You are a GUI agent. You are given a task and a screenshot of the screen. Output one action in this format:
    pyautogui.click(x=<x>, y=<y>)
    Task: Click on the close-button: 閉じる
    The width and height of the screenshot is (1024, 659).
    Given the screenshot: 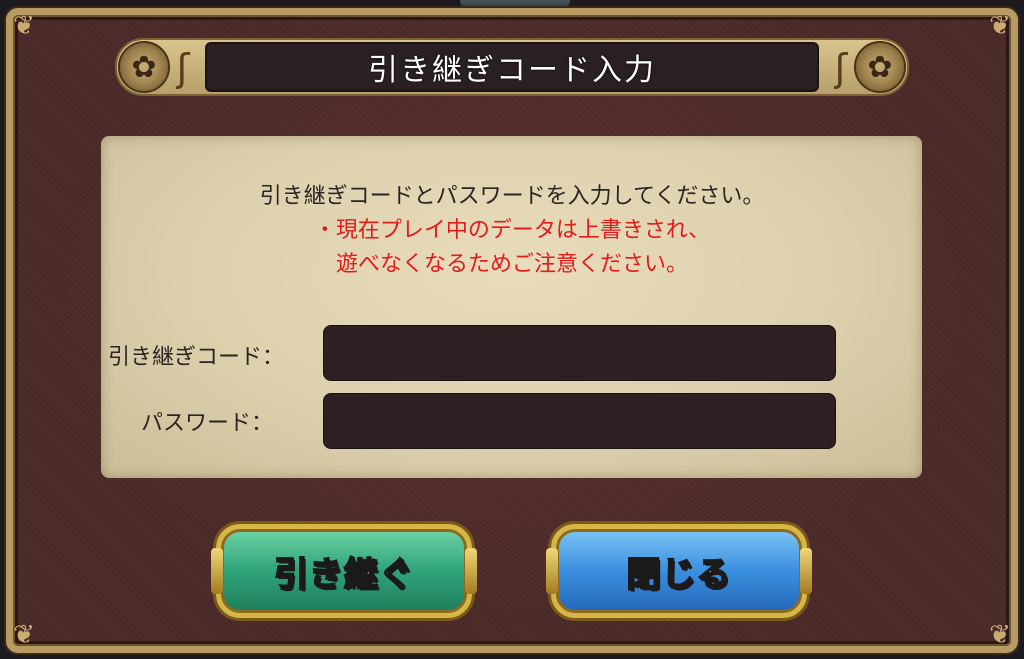 What is the action you would take?
    pyautogui.click(x=679, y=571)
    